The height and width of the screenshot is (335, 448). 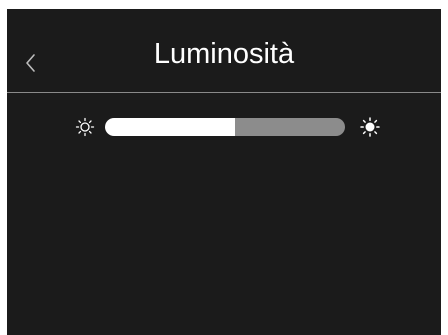 What do you see at coordinates (85, 127) in the screenshot?
I see `sun-outline-icon` at bounding box center [85, 127].